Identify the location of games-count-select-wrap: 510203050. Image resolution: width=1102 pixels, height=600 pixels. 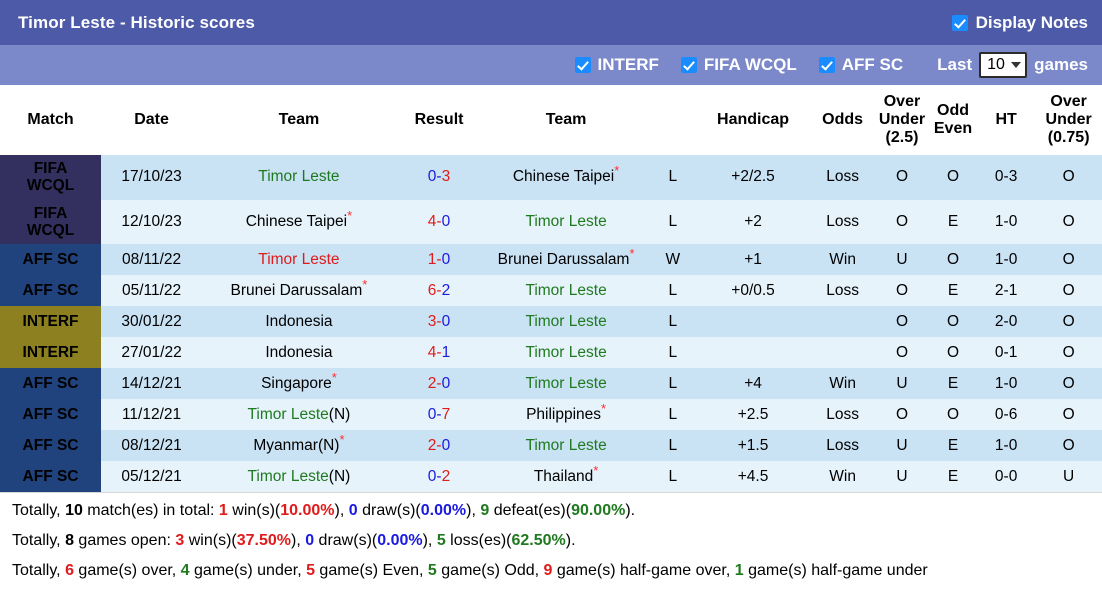
(1003, 65).